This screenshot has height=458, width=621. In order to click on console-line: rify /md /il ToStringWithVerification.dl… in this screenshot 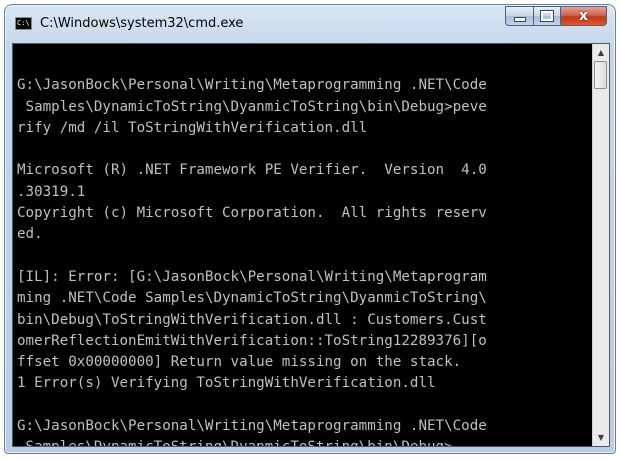, I will do `click(192, 127)`.